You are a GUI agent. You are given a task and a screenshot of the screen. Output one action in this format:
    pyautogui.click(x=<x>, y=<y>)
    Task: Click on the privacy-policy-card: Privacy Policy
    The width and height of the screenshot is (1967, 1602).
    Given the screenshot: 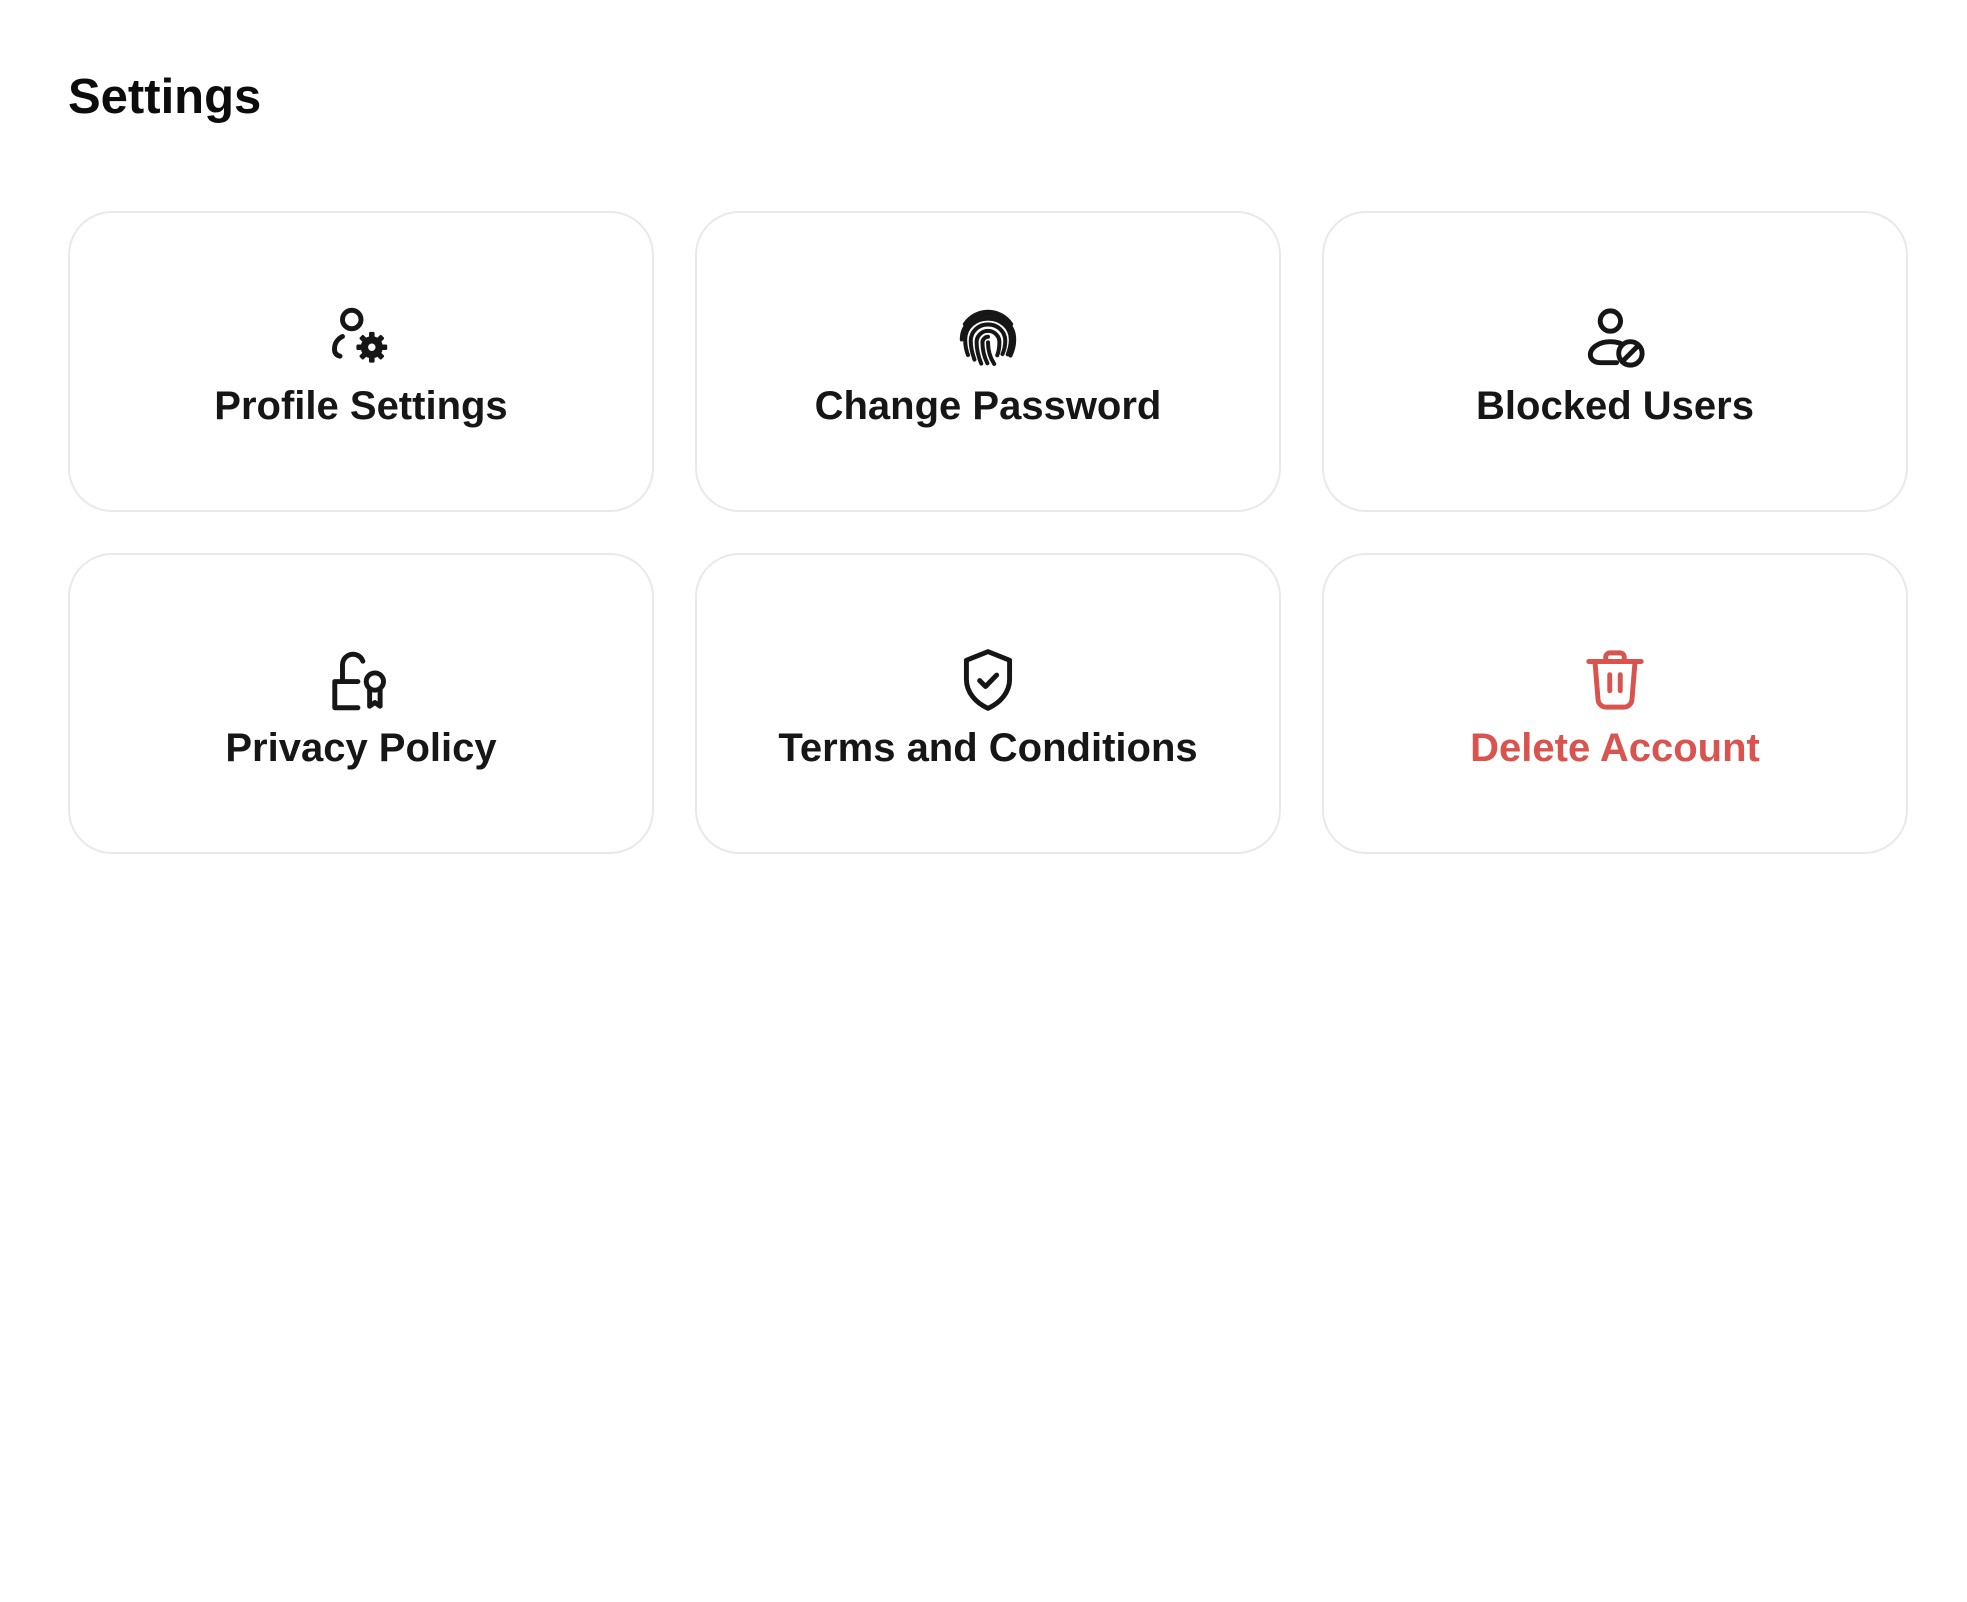 What is the action you would take?
    pyautogui.click(x=361, y=703)
    